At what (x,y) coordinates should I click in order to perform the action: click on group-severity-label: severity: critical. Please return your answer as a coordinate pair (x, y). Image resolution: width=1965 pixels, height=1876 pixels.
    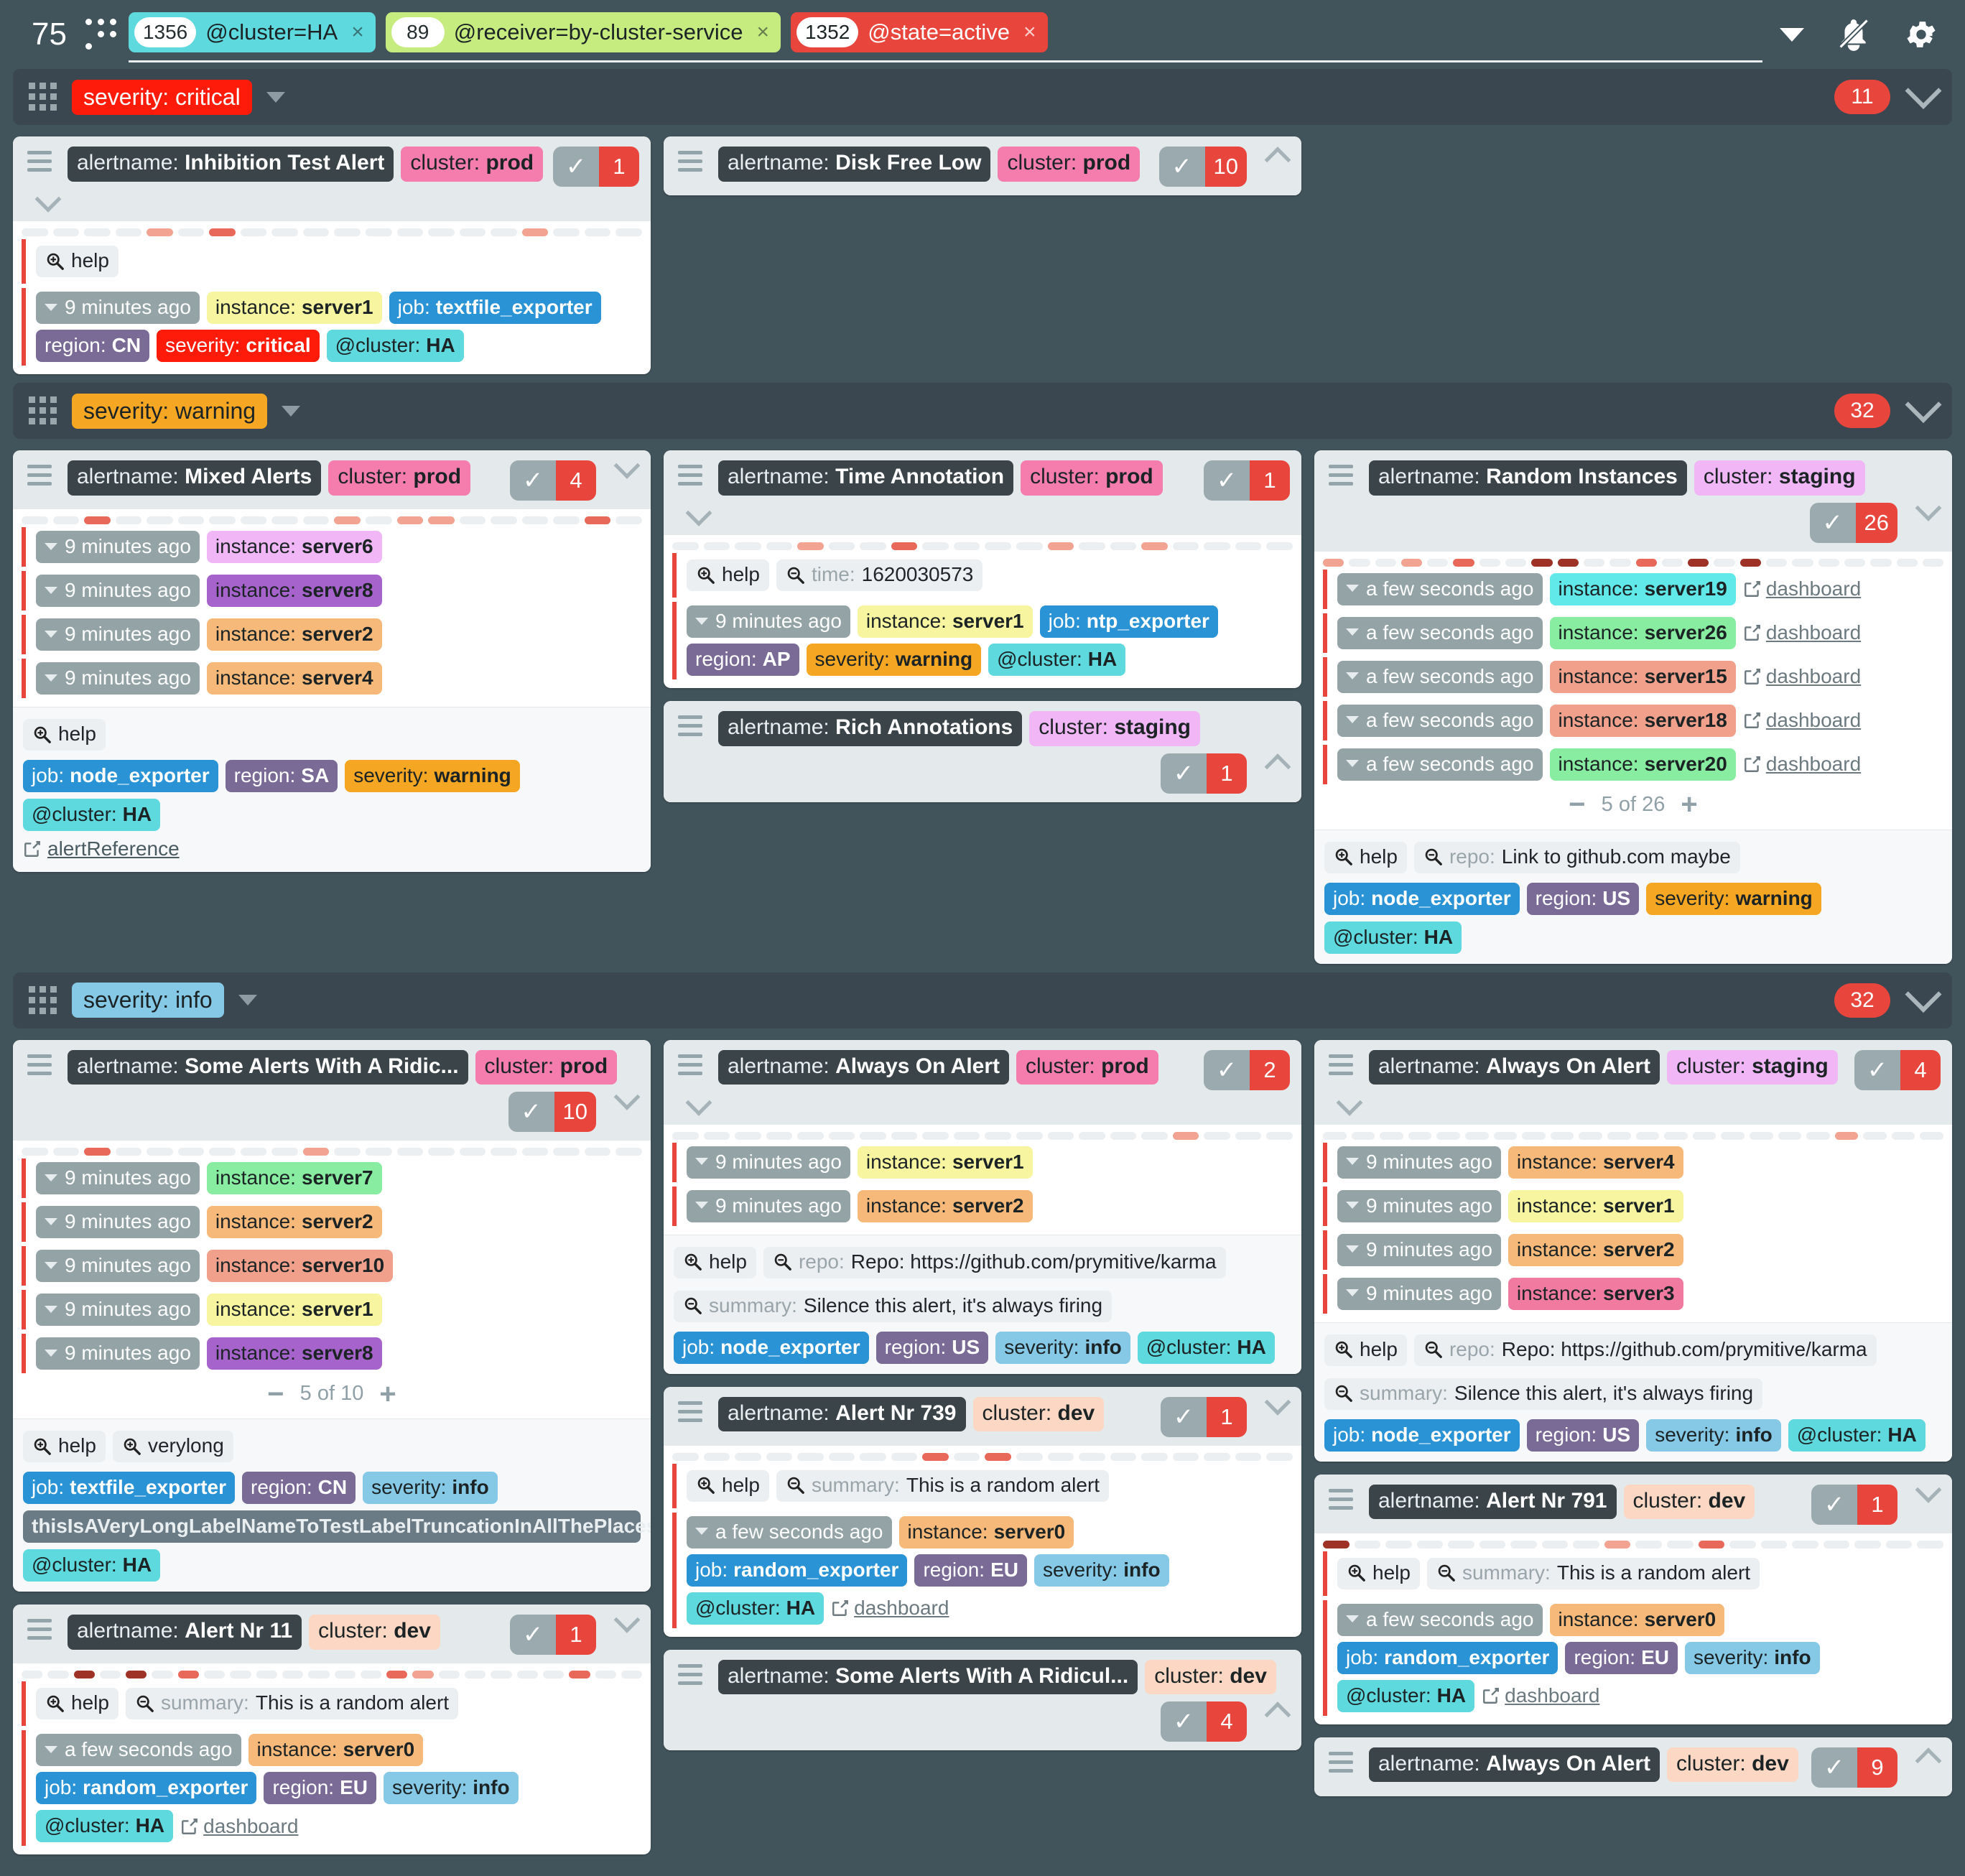
    Looking at the image, I should click on (162, 97).